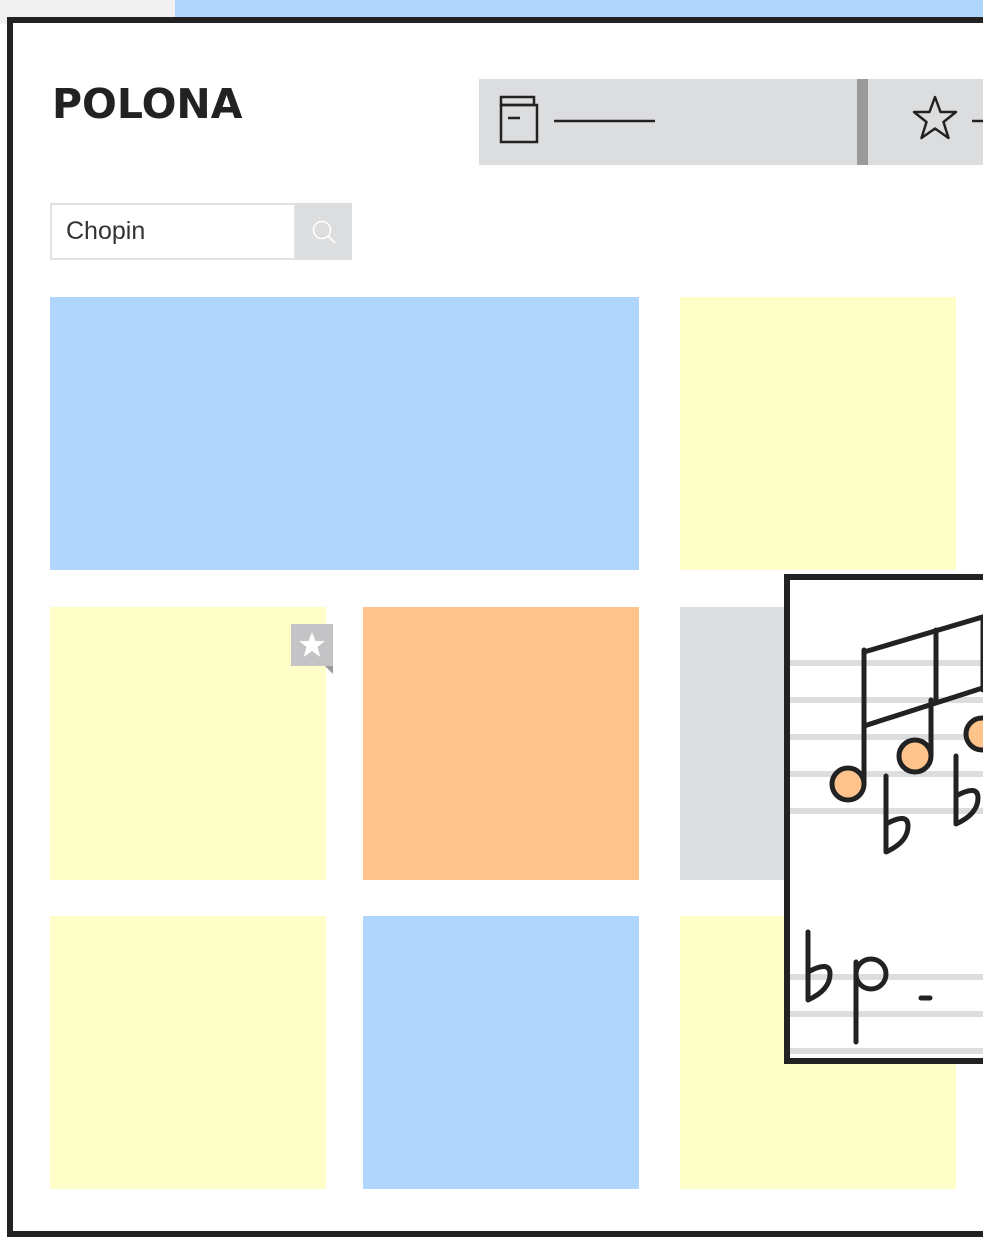  I want to click on sheet-music-preview, so click(883, 819).